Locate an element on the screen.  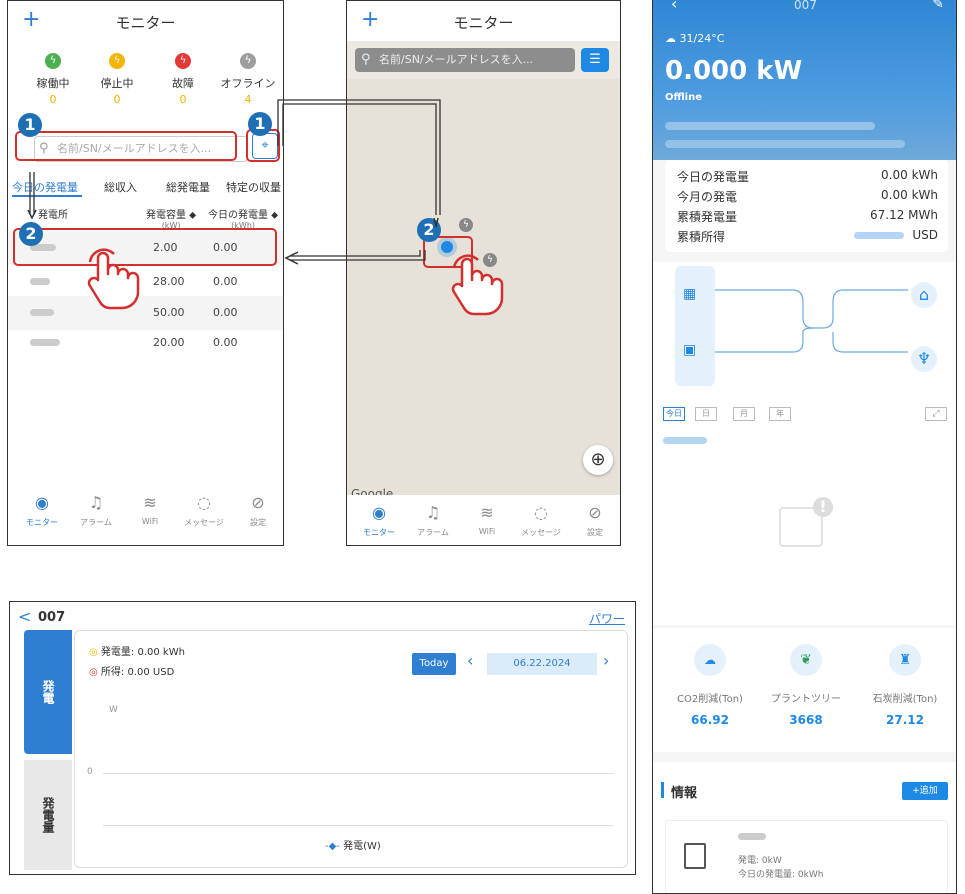
cloud-co2-icon: ☁ is located at coordinates (710, 660).